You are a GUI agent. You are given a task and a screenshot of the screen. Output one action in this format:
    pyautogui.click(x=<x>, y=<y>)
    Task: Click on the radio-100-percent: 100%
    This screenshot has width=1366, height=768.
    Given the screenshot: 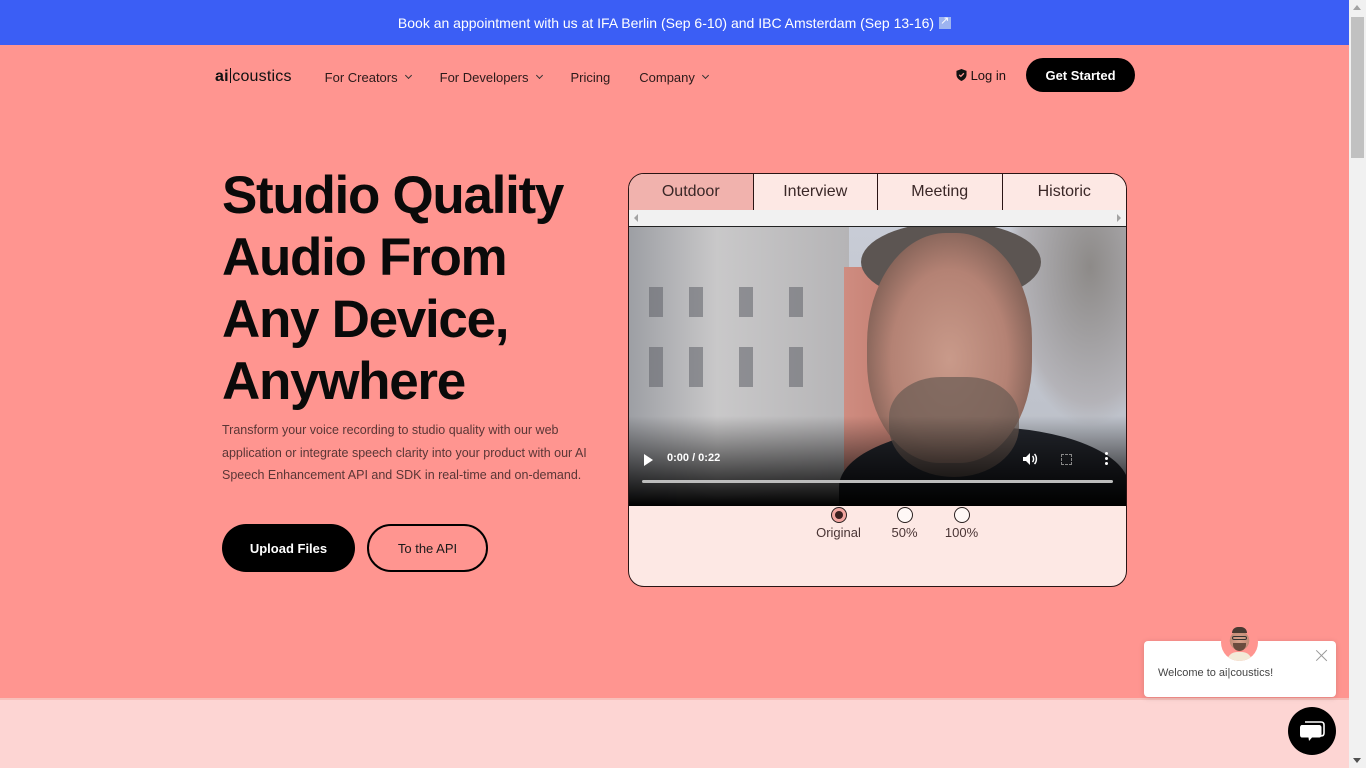 What is the action you would take?
    pyautogui.click(x=962, y=523)
    